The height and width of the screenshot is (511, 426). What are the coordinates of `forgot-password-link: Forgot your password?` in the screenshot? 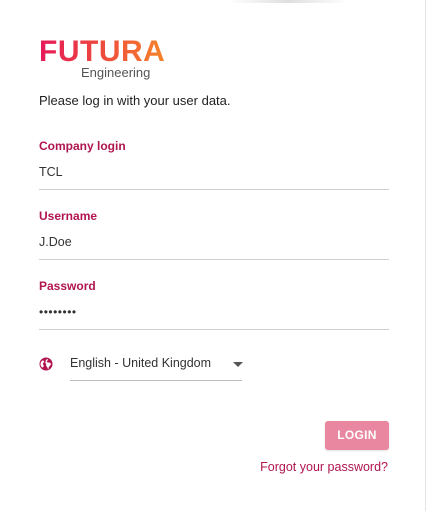 It's located at (324, 467).